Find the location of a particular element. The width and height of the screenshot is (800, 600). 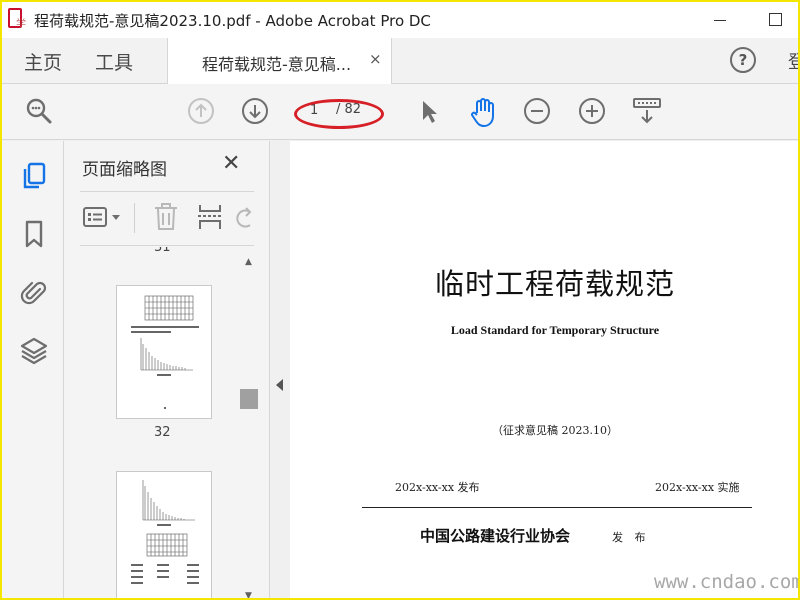

acrobat-logo-icon: 学 is located at coordinates (19, 19).